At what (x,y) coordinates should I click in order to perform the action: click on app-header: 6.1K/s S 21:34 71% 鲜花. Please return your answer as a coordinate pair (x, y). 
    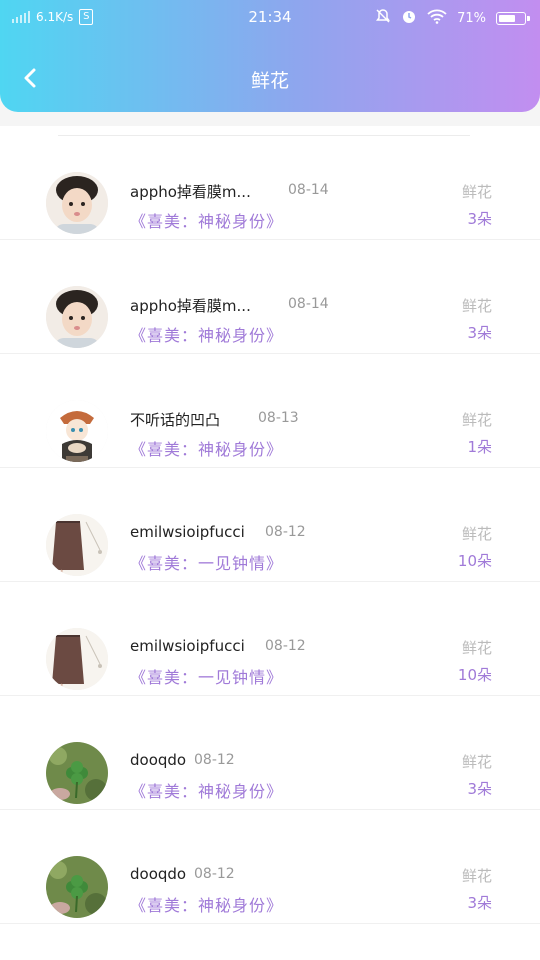
    Looking at the image, I should click on (270, 56).